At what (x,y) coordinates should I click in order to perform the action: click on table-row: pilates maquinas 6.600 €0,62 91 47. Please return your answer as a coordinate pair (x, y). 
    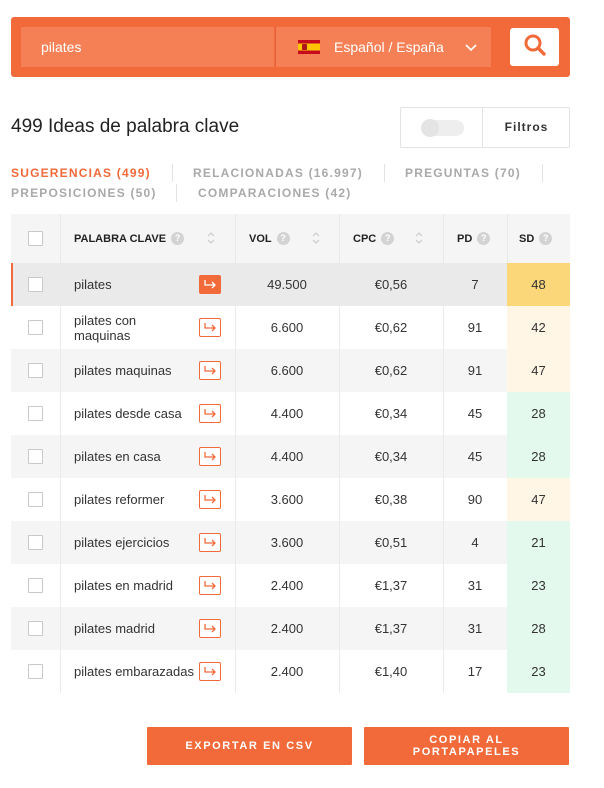
    Looking at the image, I should click on (290, 370).